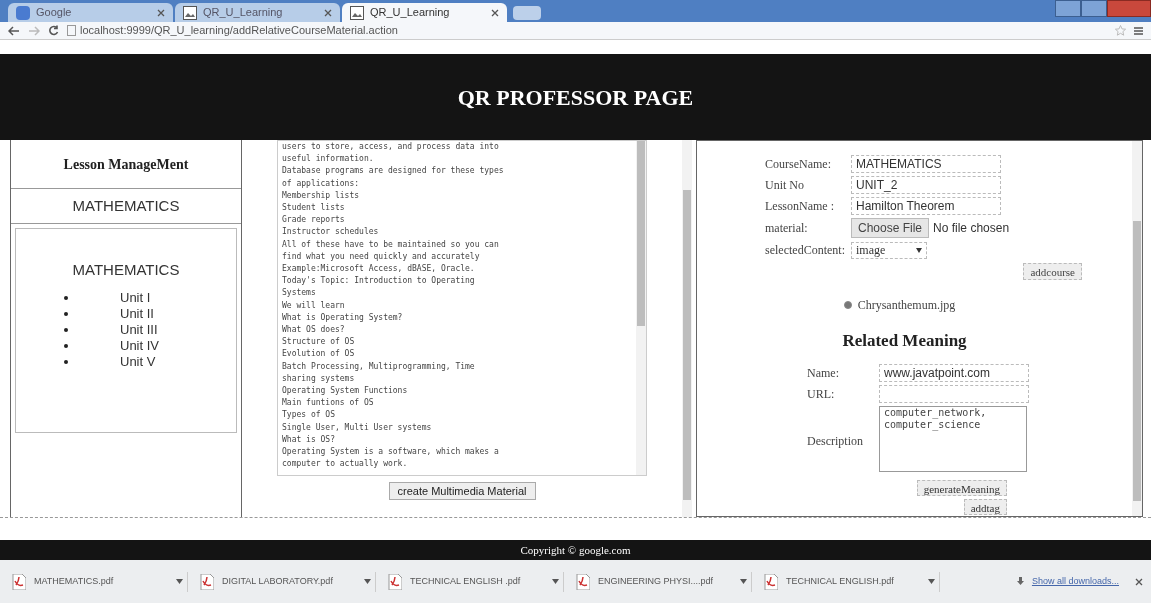 The height and width of the screenshot is (603, 1151). I want to click on download-item: DIGITAL LABORATORY.pdf, so click(286, 581).